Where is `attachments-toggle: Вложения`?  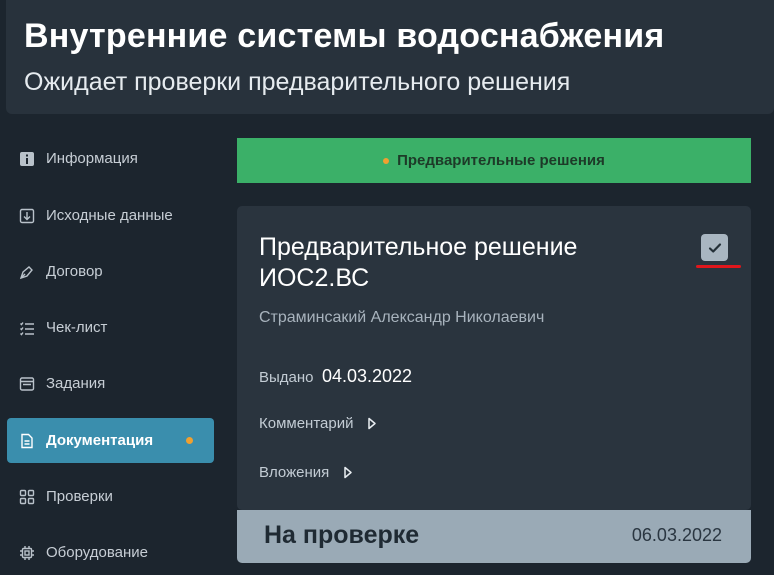 attachments-toggle: Вложения is located at coordinates (306, 472).